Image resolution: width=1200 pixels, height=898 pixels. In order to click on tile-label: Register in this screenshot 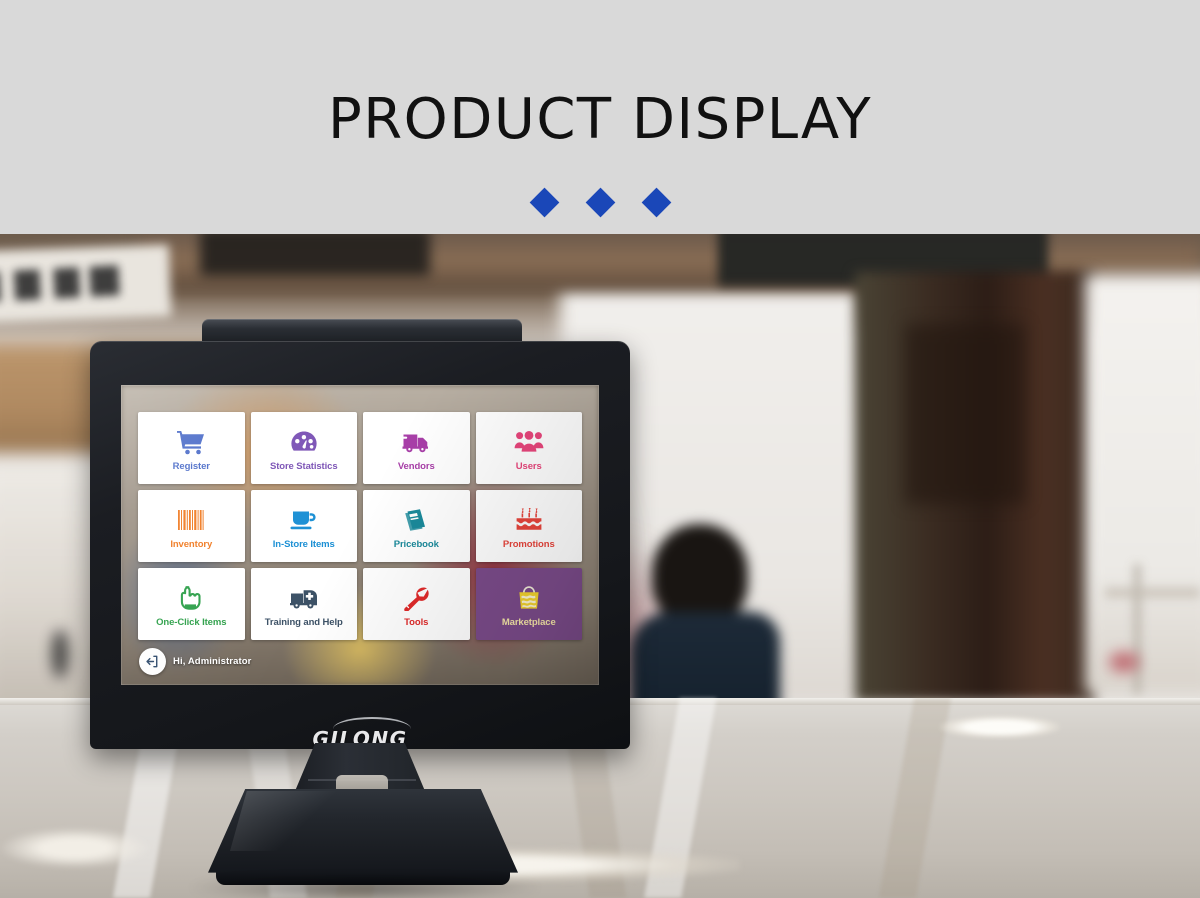, I will do `click(191, 467)`.